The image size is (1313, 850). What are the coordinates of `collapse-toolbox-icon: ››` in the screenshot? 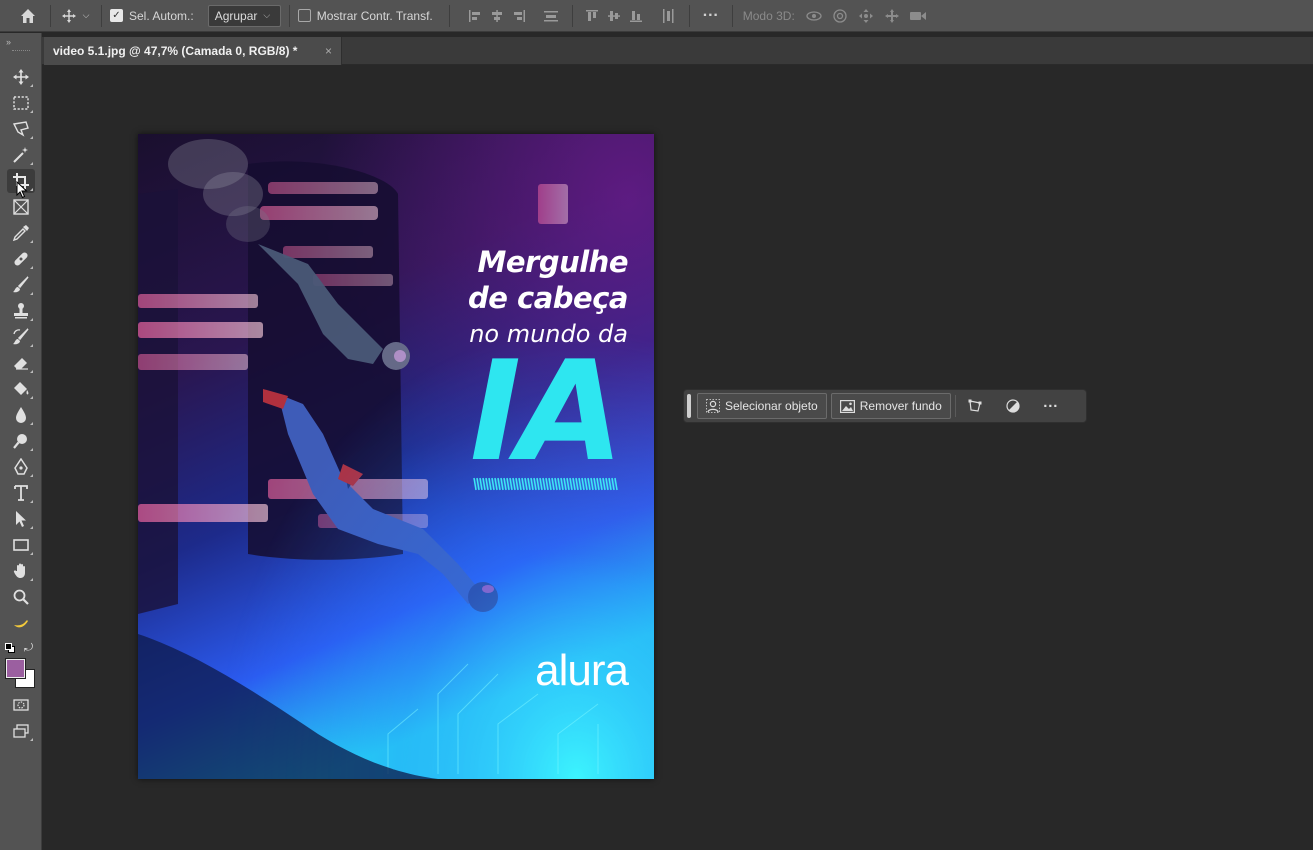 It's located at (8, 42).